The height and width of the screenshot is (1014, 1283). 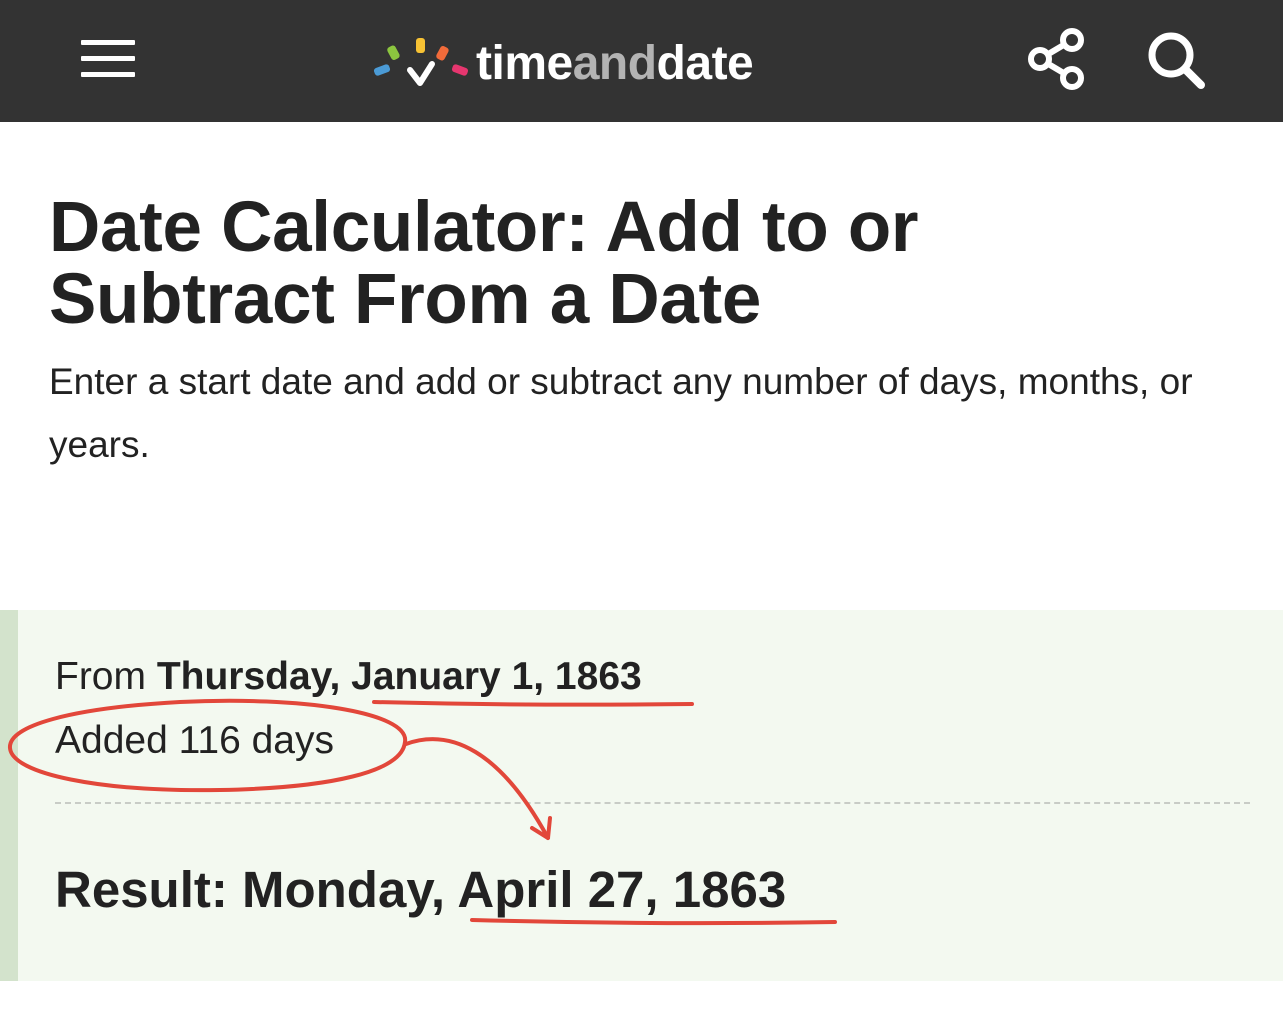 What do you see at coordinates (421, 62) in the screenshot?
I see `logo-mark-icon` at bounding box center [421, 62].